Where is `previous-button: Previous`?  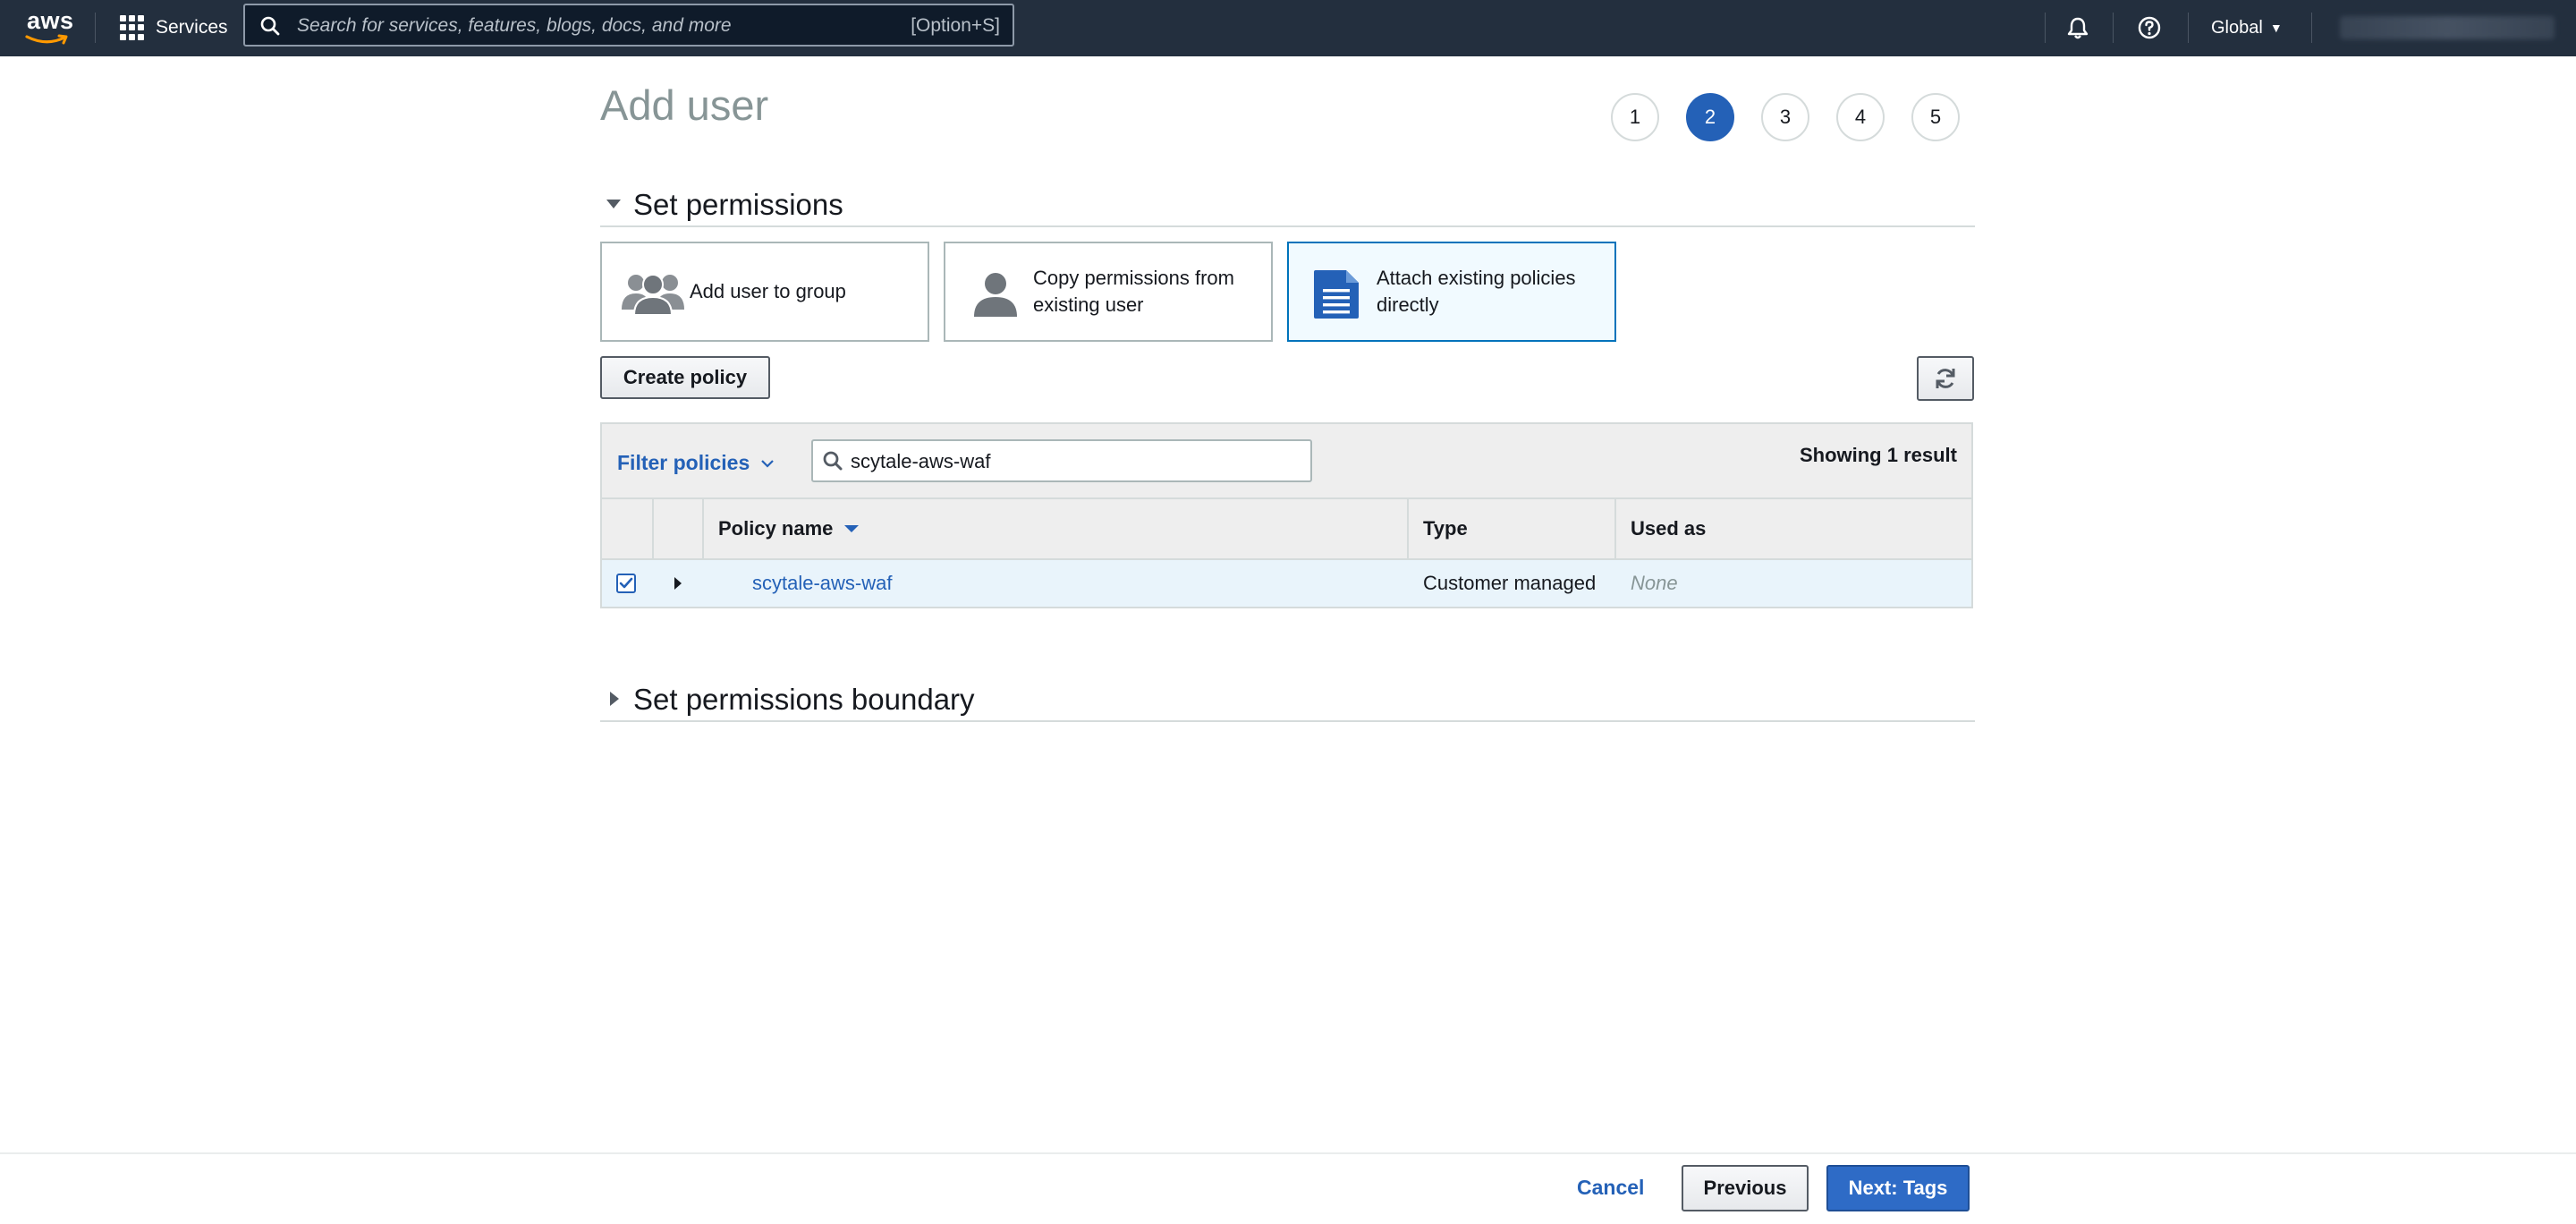
previous-button: Previous is located at coordinates (1745, 1188).